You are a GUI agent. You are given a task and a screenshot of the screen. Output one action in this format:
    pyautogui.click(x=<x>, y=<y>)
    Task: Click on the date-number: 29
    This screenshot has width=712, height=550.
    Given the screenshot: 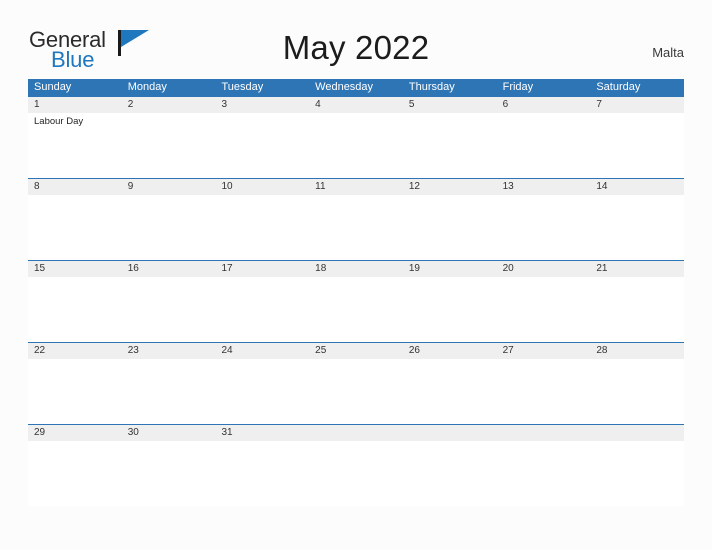 What is the action you would take?
    pyautogui.click(x=75, y=433)
    